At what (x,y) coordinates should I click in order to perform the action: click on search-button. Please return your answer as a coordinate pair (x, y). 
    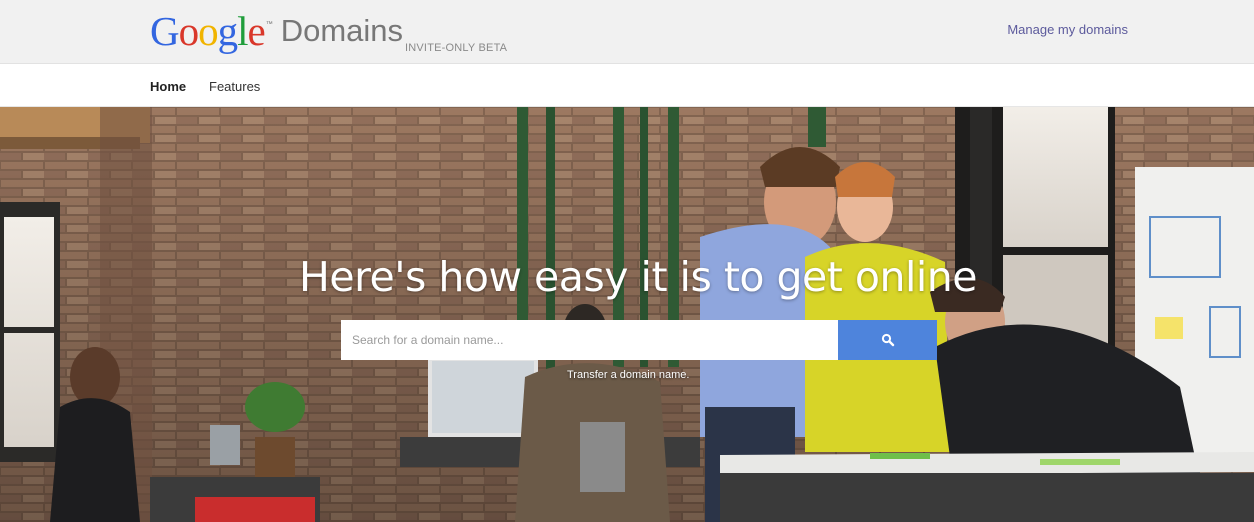
    Looking at the image, I should click on (887, 340).